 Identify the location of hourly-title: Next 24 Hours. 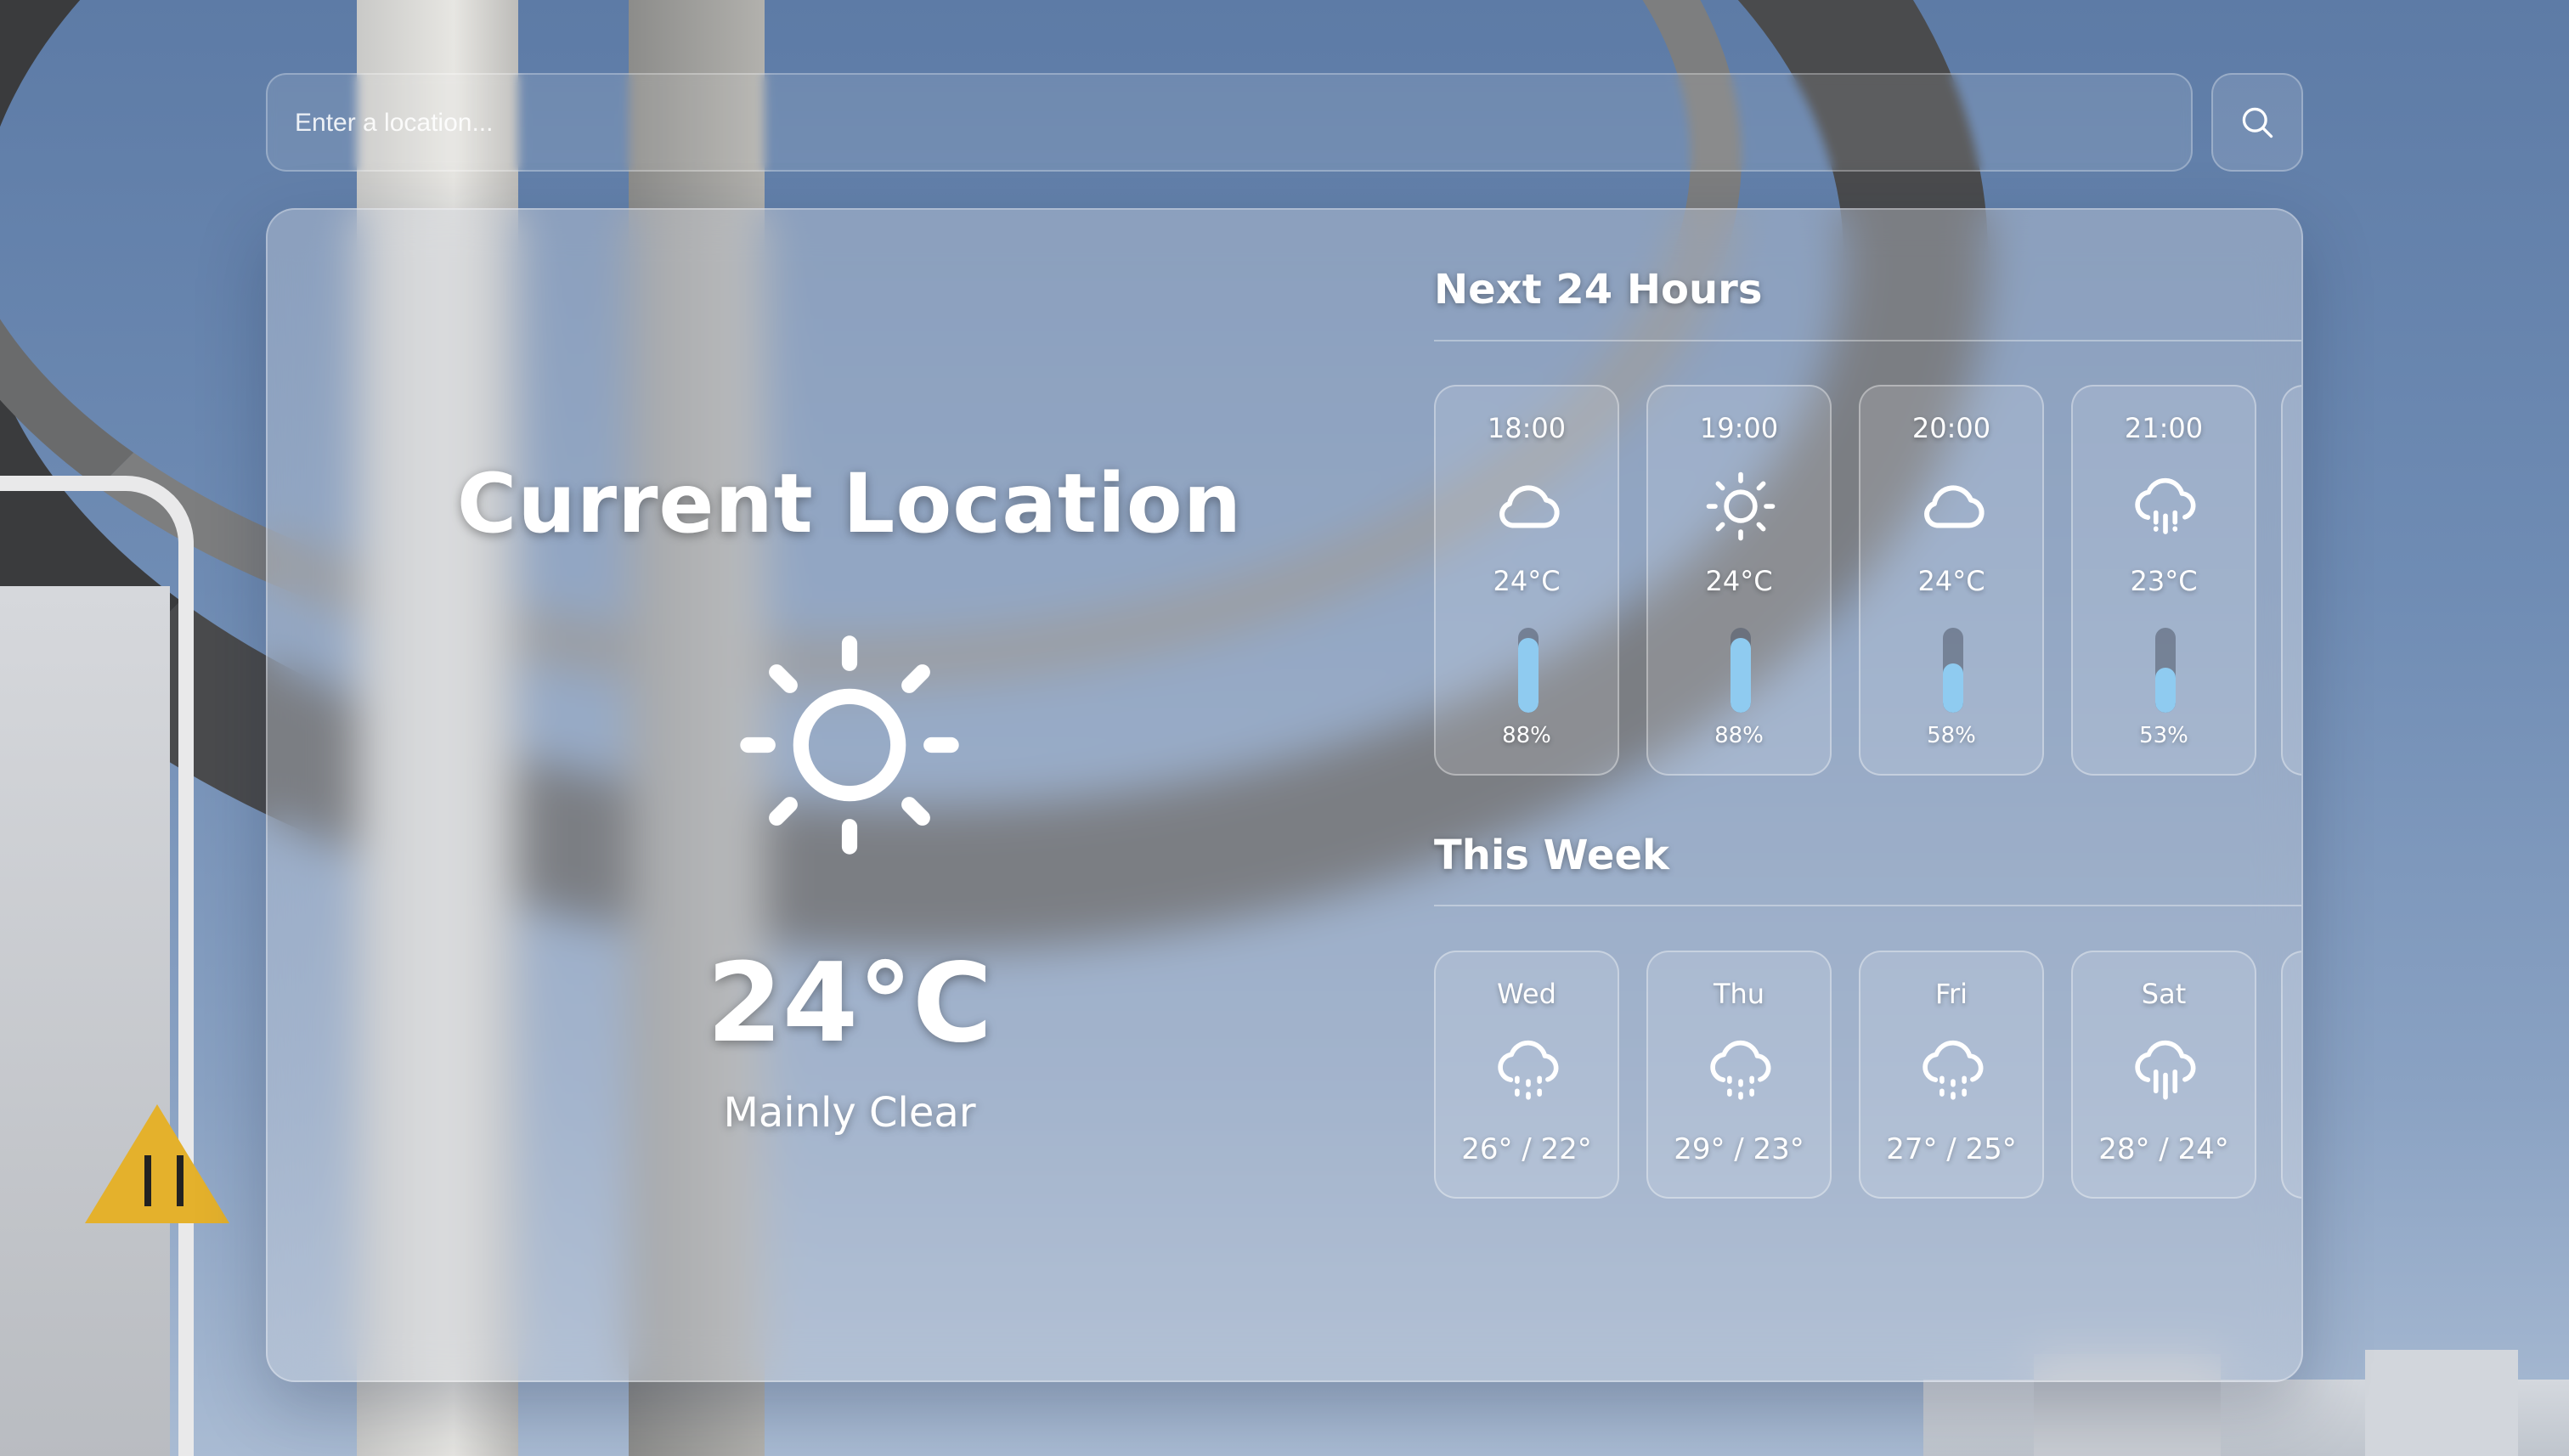
(1599, 290).